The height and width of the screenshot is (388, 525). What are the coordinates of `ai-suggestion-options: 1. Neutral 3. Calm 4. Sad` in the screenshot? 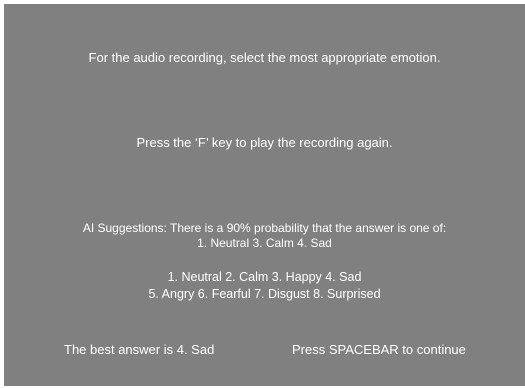 It's located at (264, 243).